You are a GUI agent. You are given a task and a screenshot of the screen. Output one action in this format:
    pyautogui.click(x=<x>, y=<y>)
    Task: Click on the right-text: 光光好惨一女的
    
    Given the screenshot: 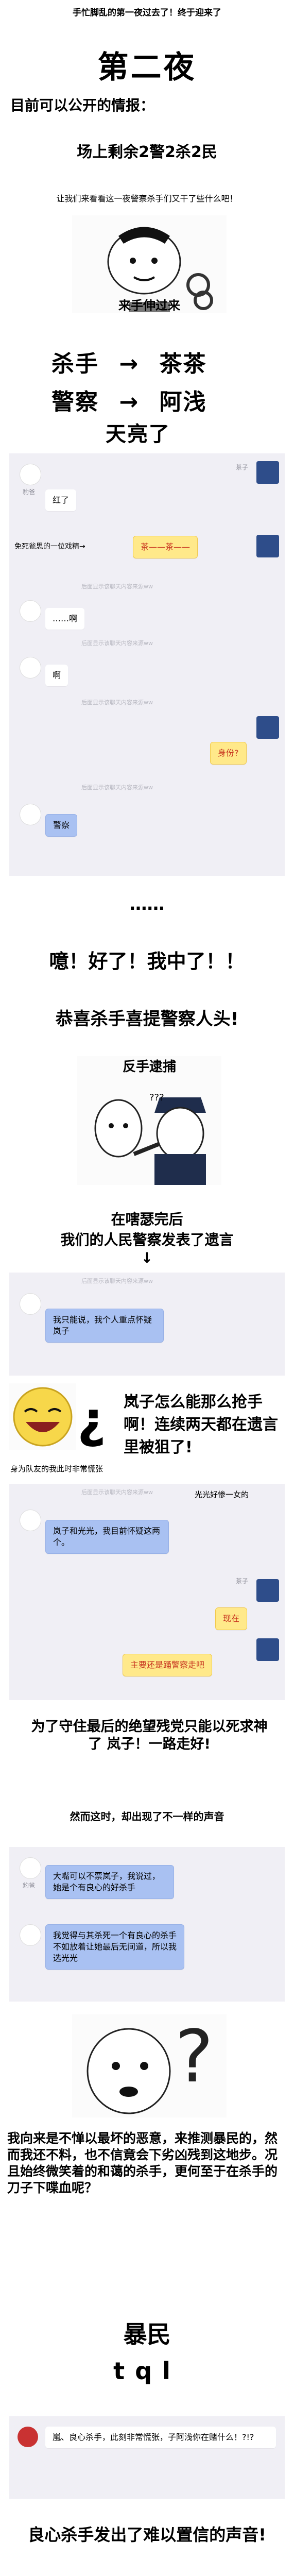 What is the action you would take?
    pyautogui.click(x=222, y=1494)
    